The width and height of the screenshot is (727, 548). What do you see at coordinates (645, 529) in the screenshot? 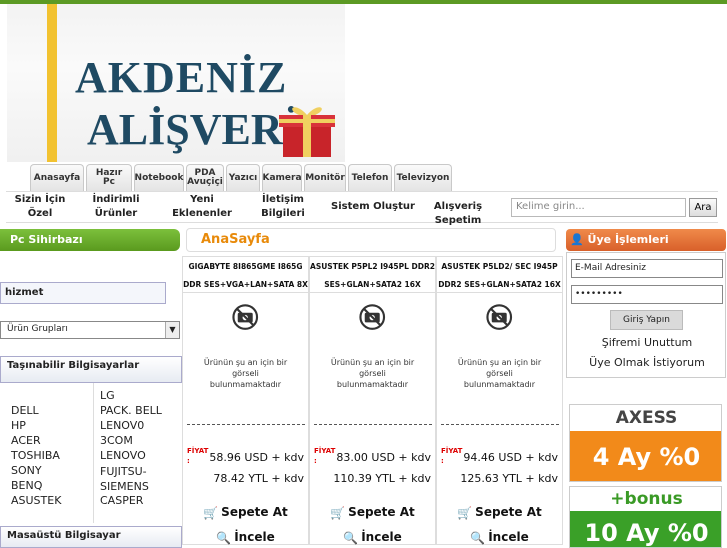
I see `bonus-offer: 10 Ay %0` at bounding box center [645, 529].